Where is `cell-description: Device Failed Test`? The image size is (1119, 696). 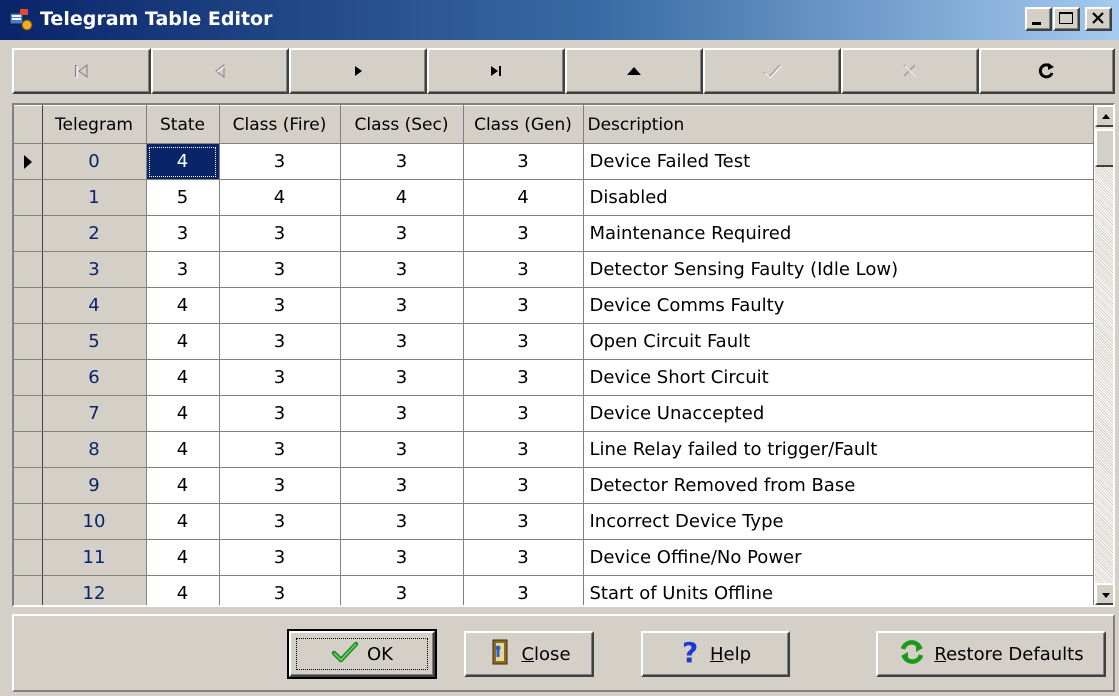
cell-description: Device Failed Test is located at coordinates (838, 161).